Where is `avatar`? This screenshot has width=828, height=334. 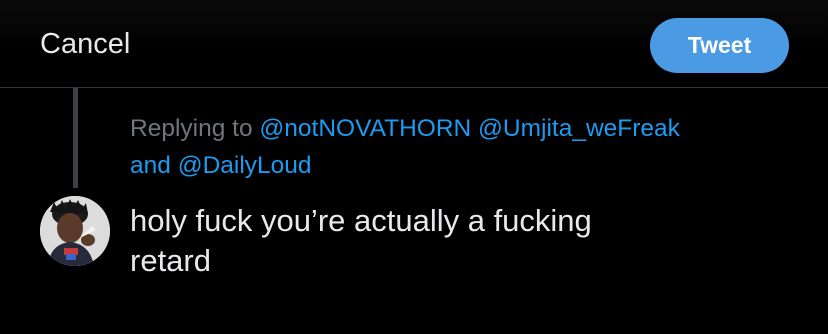
avatar is located at coordinates (75, 231).